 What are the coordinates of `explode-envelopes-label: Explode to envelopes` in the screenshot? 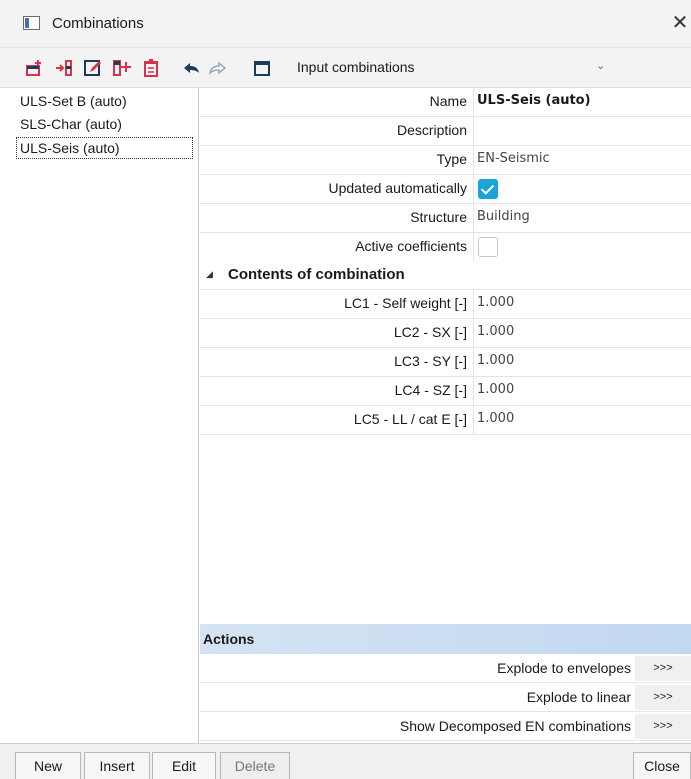 It's located at (564, 668).